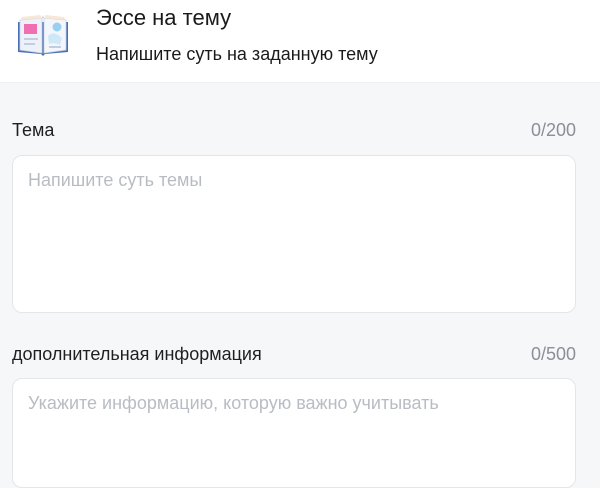 Image resolution: width=600 pixels, height=488 pixels. What do you see at coordinates (43, 35) in the screenshot?
I see `open-book-icon` at bounding box center [43, 35].